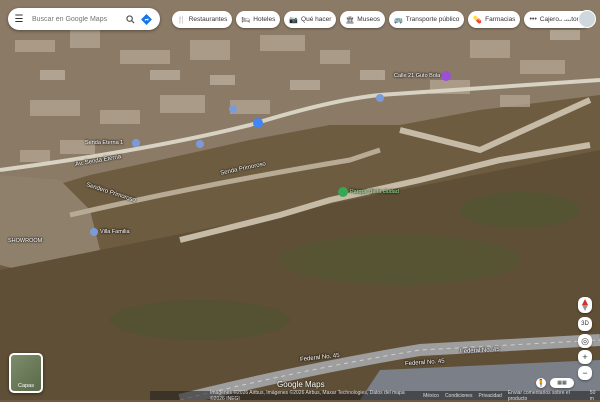 The width and height of the screenshot is (600, 402). Describe the element at coordinates (585, 324) in the screenshot. I see `tilt-3d-button: 3D` at that location.